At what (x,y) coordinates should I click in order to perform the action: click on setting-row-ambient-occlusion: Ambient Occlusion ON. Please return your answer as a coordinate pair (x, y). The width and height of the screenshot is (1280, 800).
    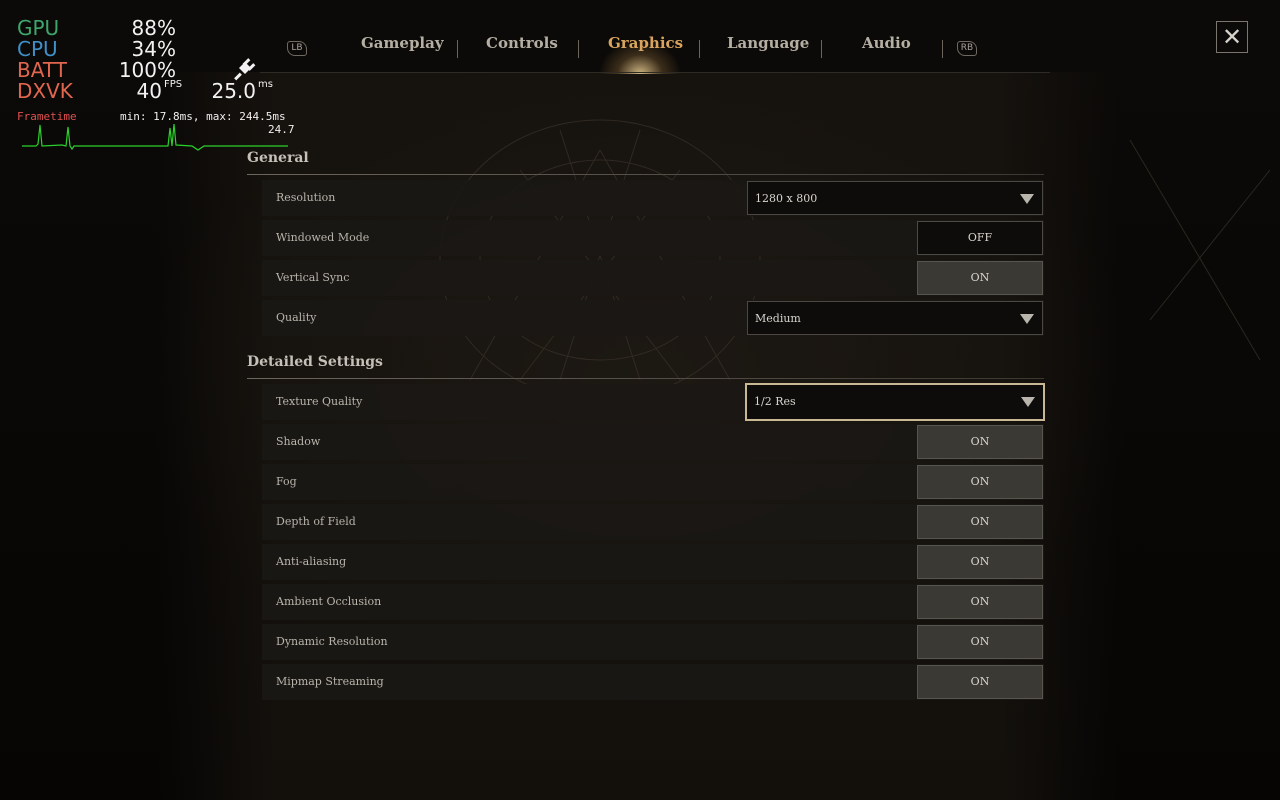
    Looking at the image, I should click on (653, 602).